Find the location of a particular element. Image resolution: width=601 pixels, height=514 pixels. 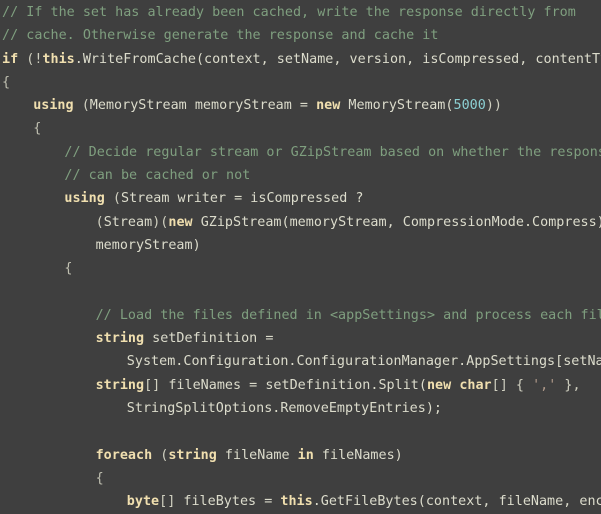

token-pn: [] { is located at coordinates (512, 385).